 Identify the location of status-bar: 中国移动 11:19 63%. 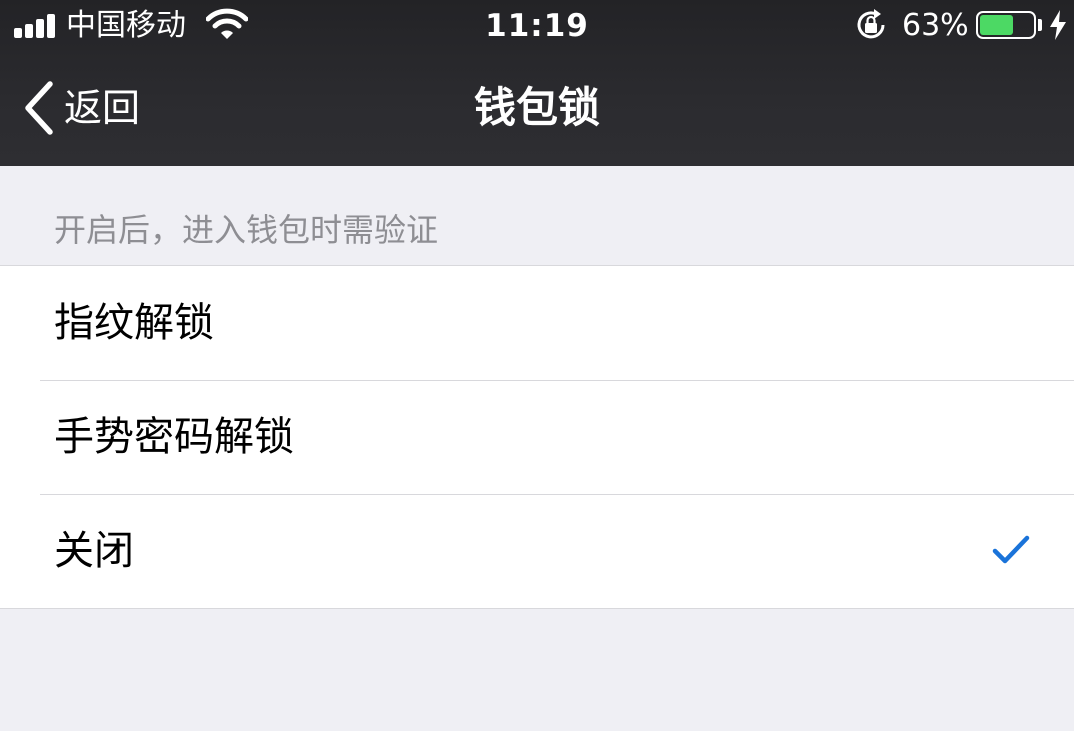
(537, 26).